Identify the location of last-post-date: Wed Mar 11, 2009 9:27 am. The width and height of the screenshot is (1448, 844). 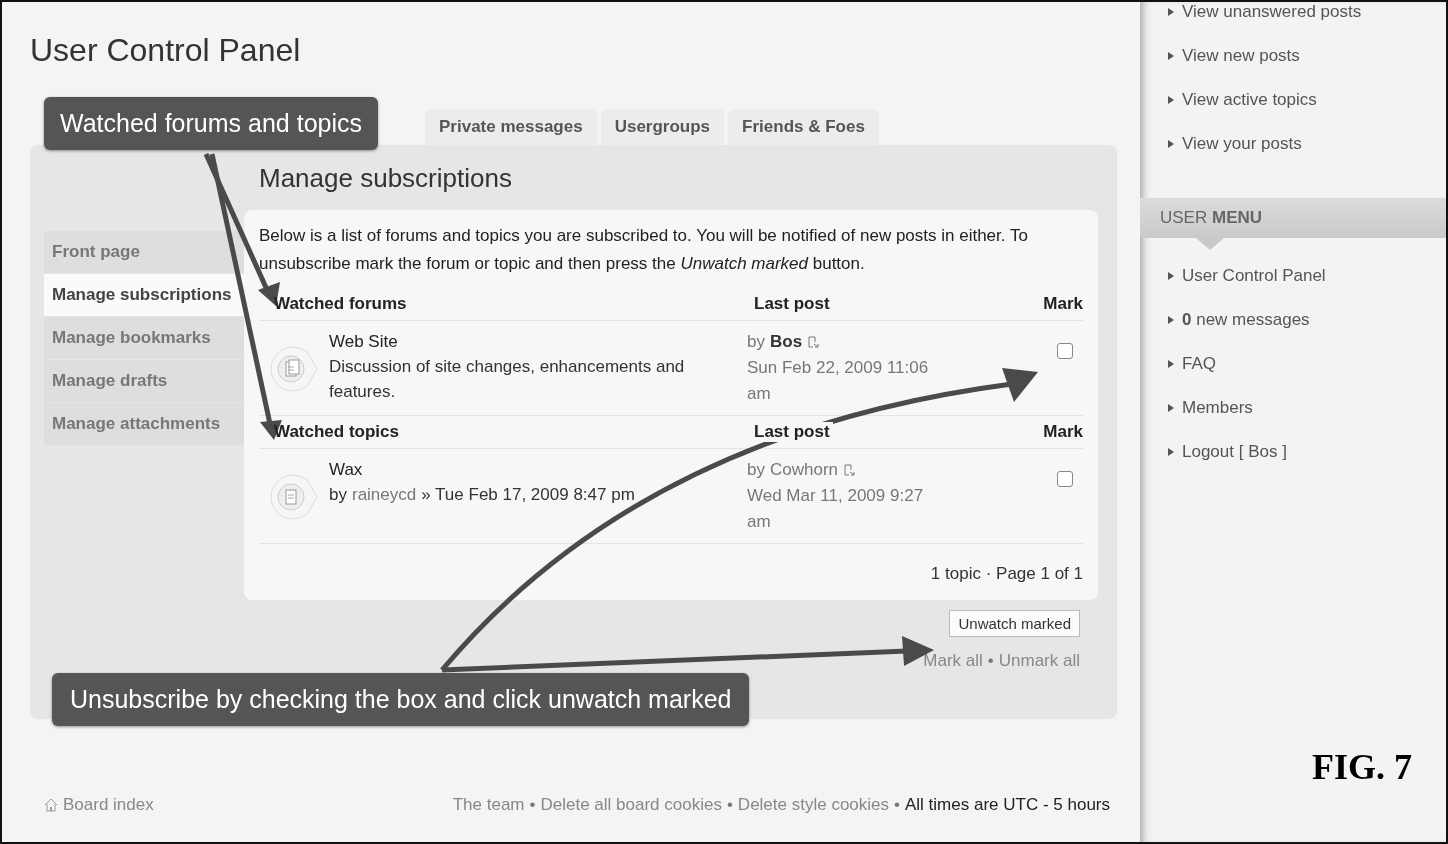
(836, 509).